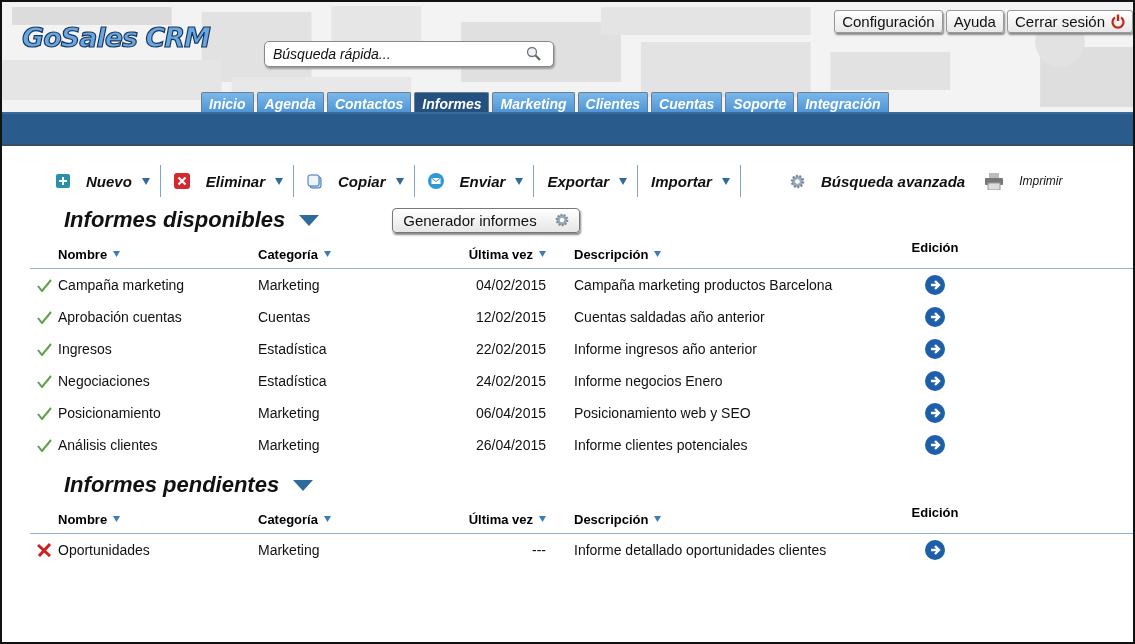 The height and width of the screenshot is (644, 1135). I want to click on section-title: Informes pendientes, so click(172, 485).